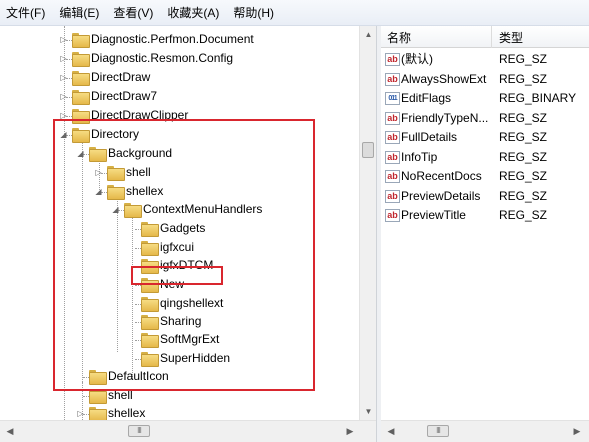  I want to click on value-row: ab FriendlyTypeN... REG_SZ, so click(485, 118).